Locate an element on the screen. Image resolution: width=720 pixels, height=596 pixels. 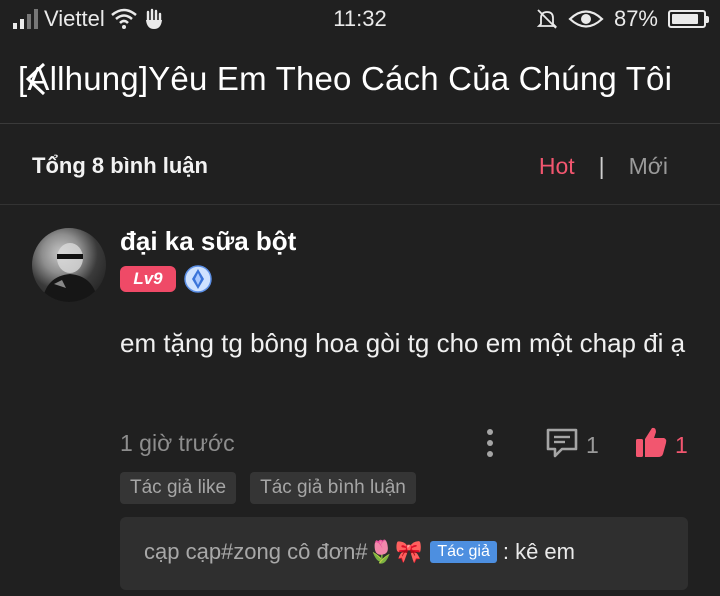
reply-preview: cạp cạp#zong cô đơn#🌷🎀 Tác giả : kê em is located at coordinates (404, 553).